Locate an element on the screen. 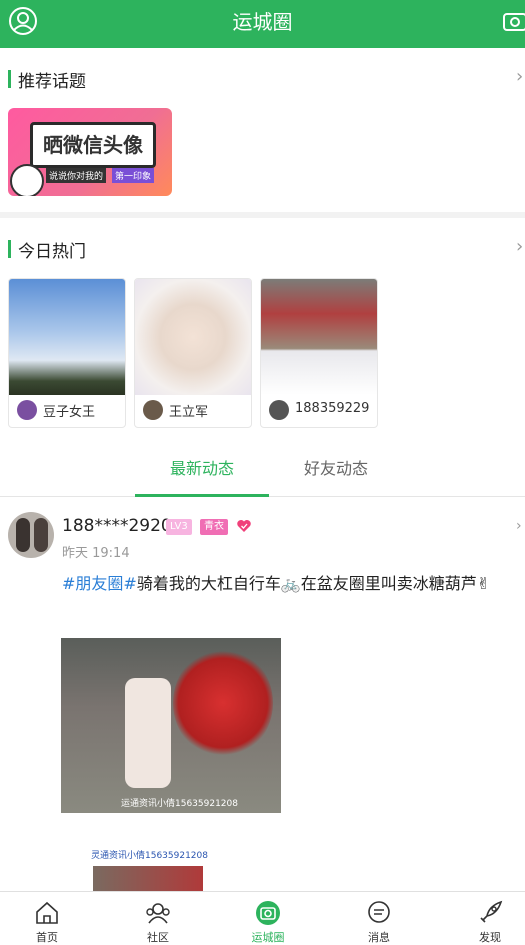  nav-messages: 消息 is located at coordinates (379, 918).